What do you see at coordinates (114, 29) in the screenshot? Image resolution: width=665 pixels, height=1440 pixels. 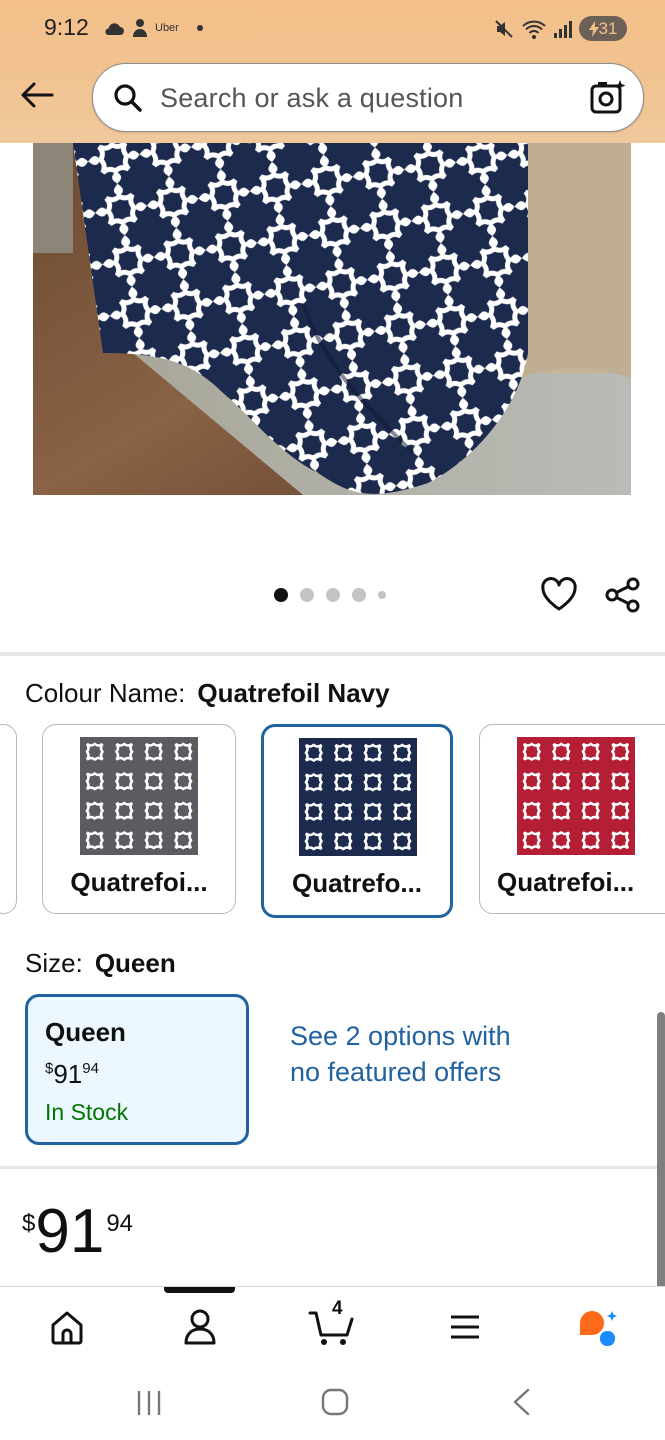 I see `cloud-icon` at bounding box center [114, 29].